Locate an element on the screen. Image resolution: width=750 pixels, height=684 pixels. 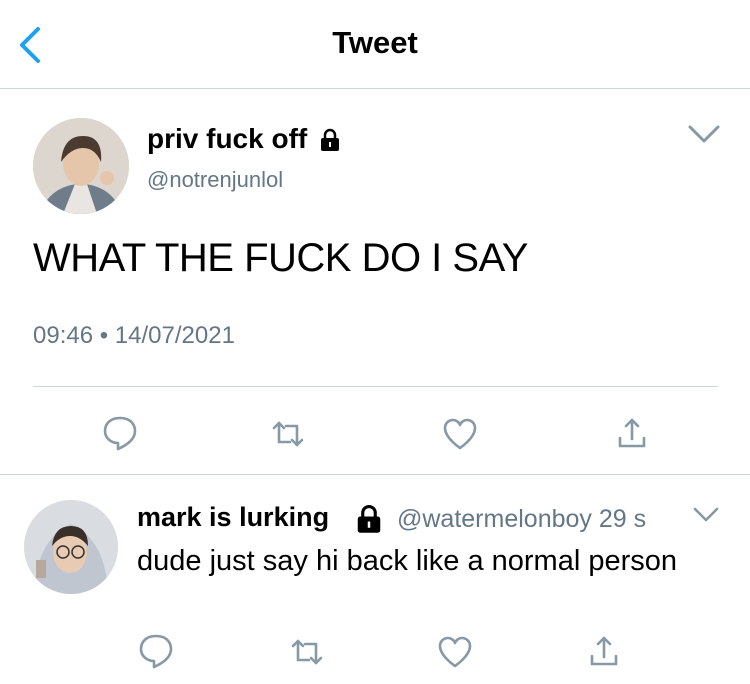
handle: @watermelonboy is located at coordinates (494, 519).